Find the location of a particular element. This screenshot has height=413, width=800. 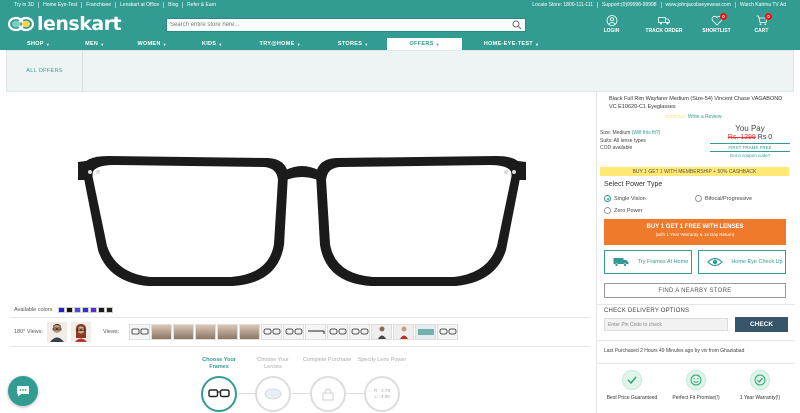

utility-support: Support:(0)99998-99998 is located at coordinates (630, 5).